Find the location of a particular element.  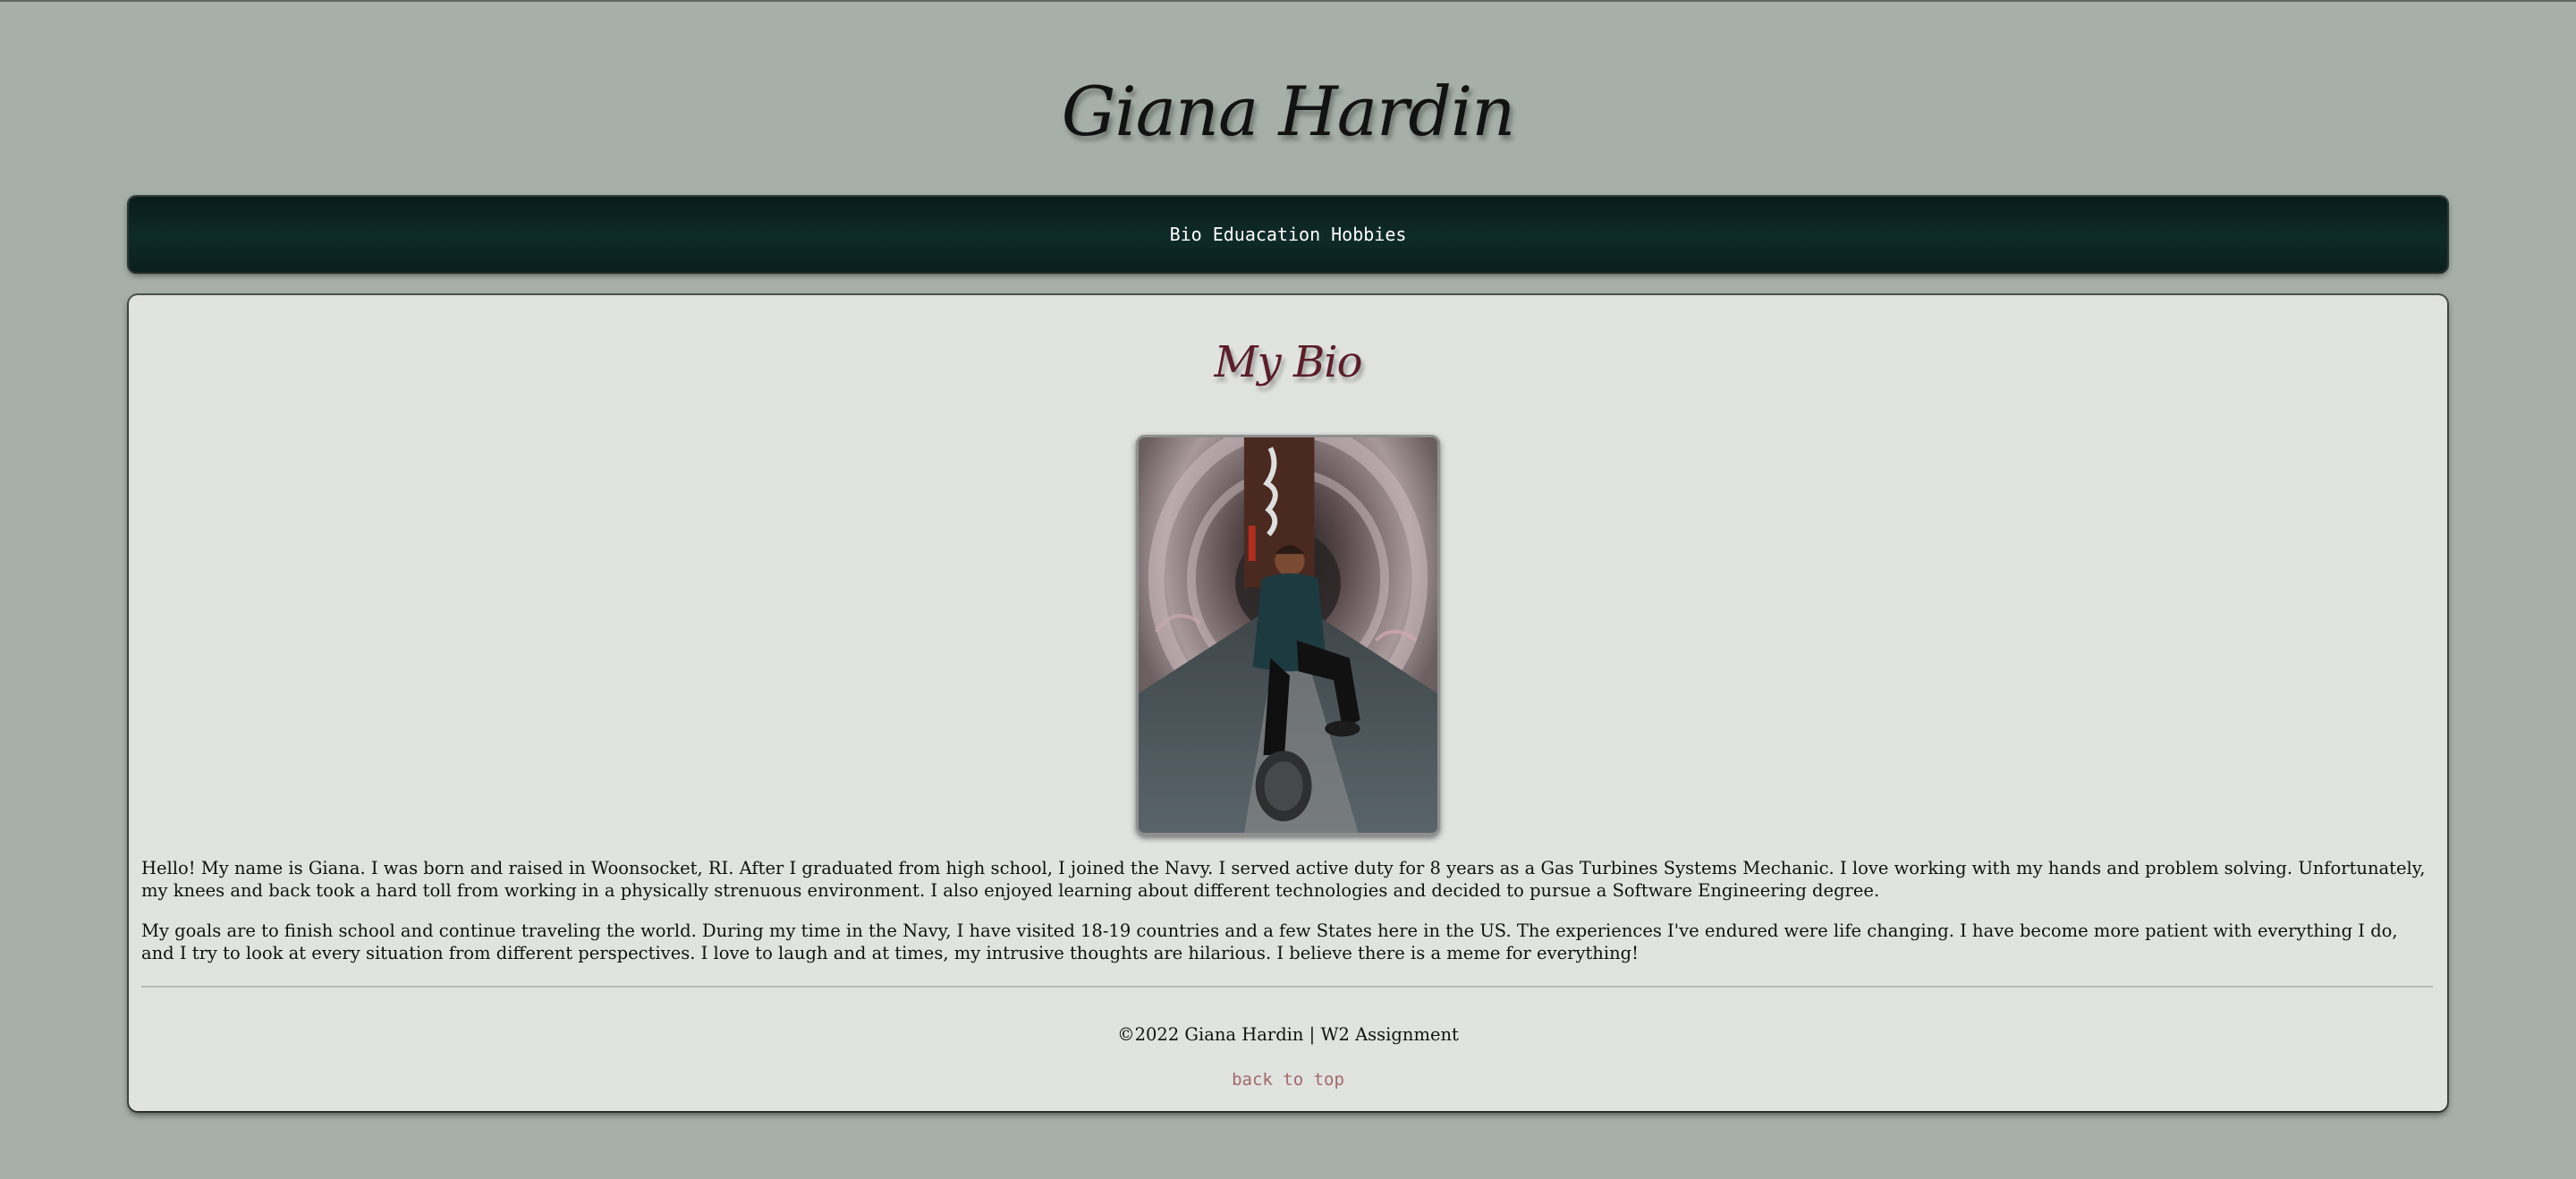

site-header: Giana Hardin is located at coordinates (1288, 112).